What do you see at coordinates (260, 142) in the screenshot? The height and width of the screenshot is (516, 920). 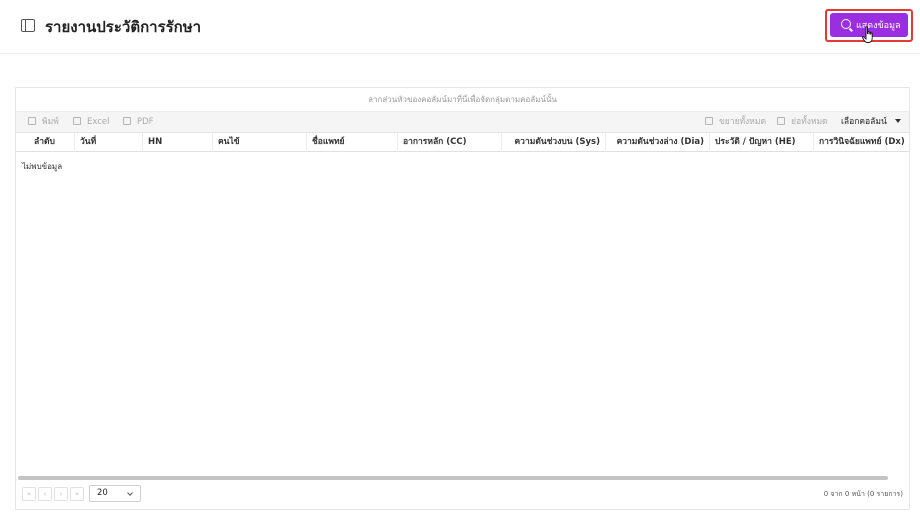 I see `column-header-patient: คนไข้` at bounding box center [260, 142].